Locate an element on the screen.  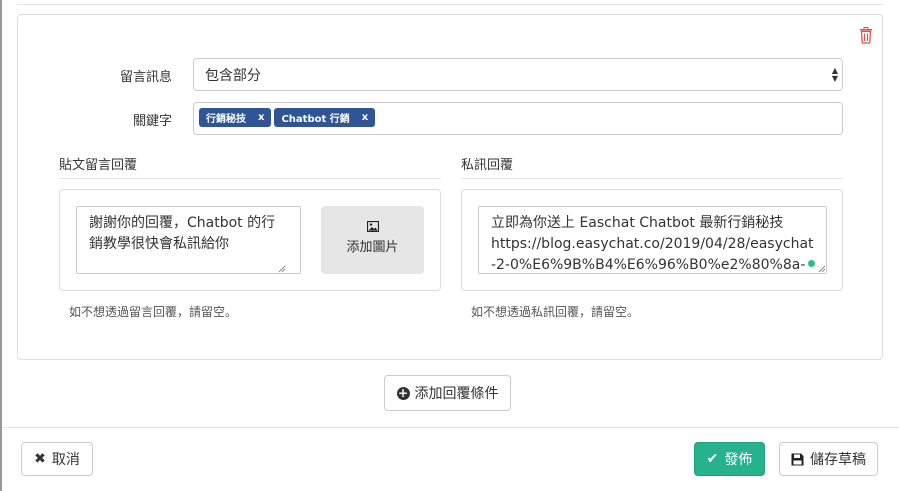
publish-button: ✔ 發佈 is located at coordinates (729, 459).